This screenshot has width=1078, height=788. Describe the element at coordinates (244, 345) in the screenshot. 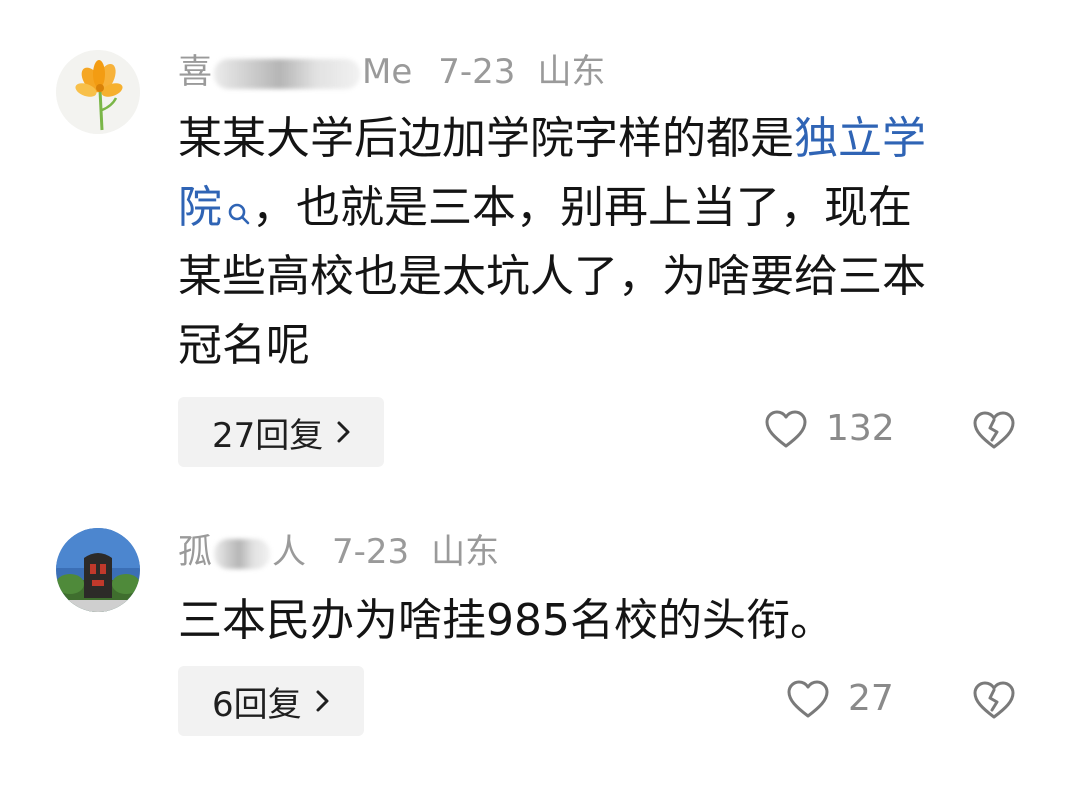

I see `comment-line-4: 冠名呢` at that location.